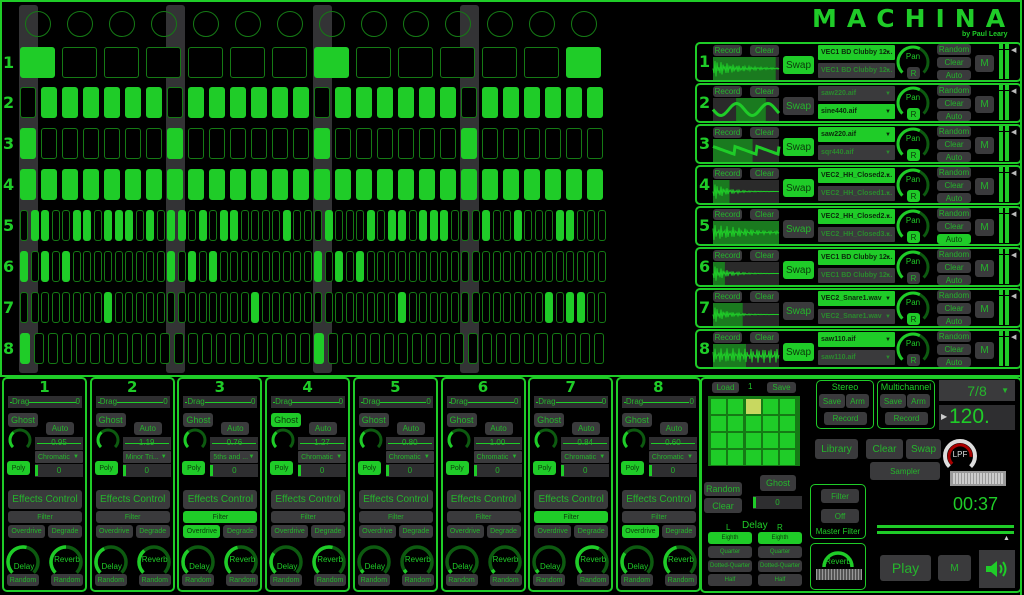  I want to click on volume-marker-icon: ◀, so click(1013, 173).